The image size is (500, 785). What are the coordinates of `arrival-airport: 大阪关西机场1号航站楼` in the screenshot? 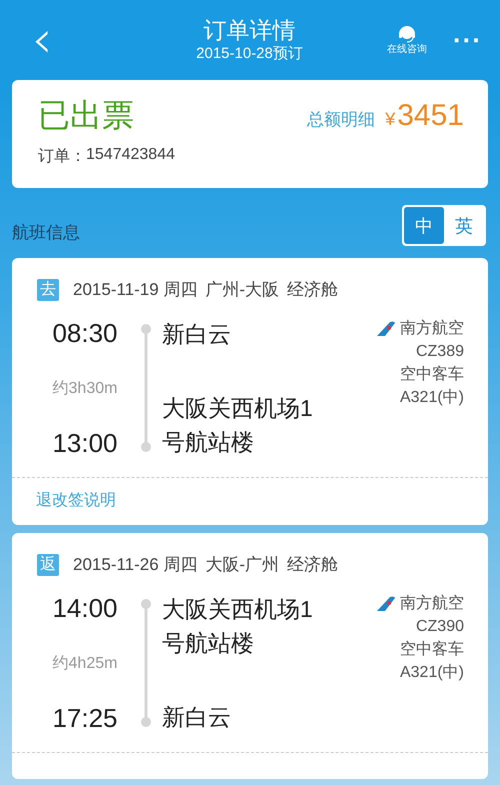 It's located at (238, 425).